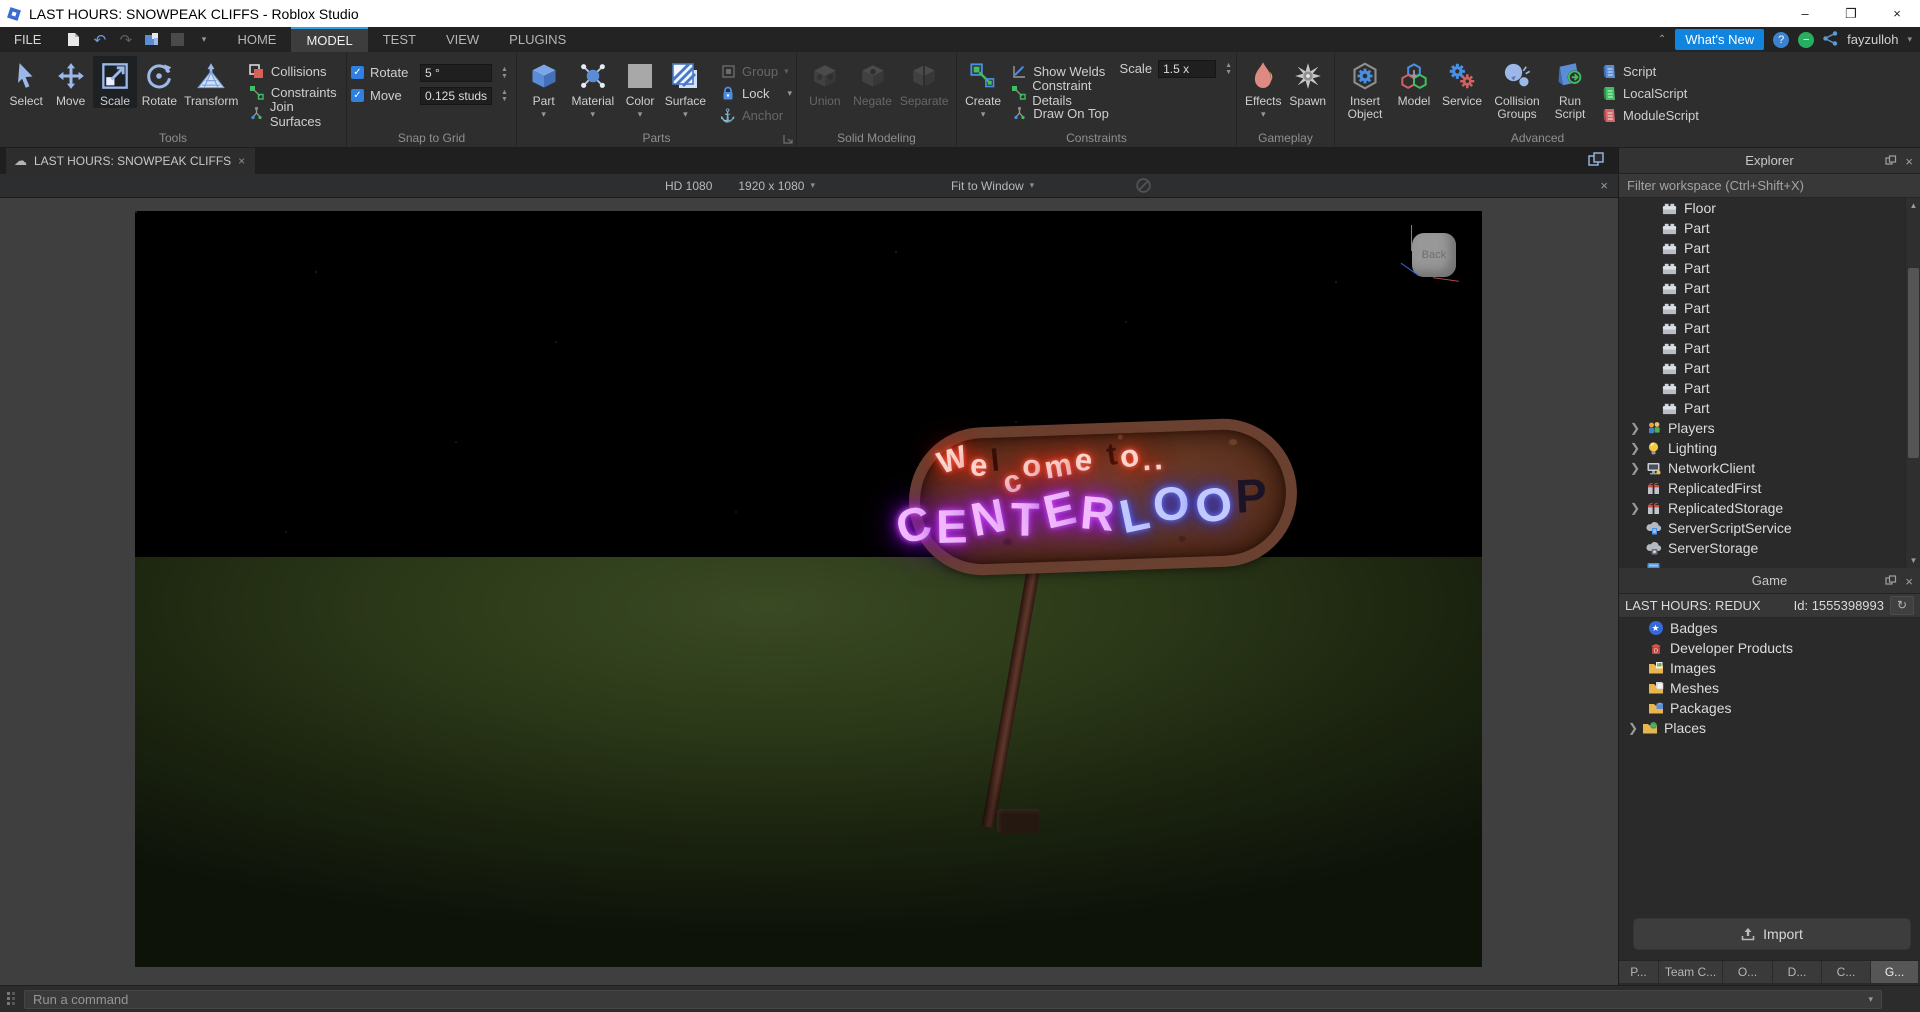  Describe the element at coordinates (537, 39) in the screenshot. I see `tab-plugins: PLUGINS` at that location.